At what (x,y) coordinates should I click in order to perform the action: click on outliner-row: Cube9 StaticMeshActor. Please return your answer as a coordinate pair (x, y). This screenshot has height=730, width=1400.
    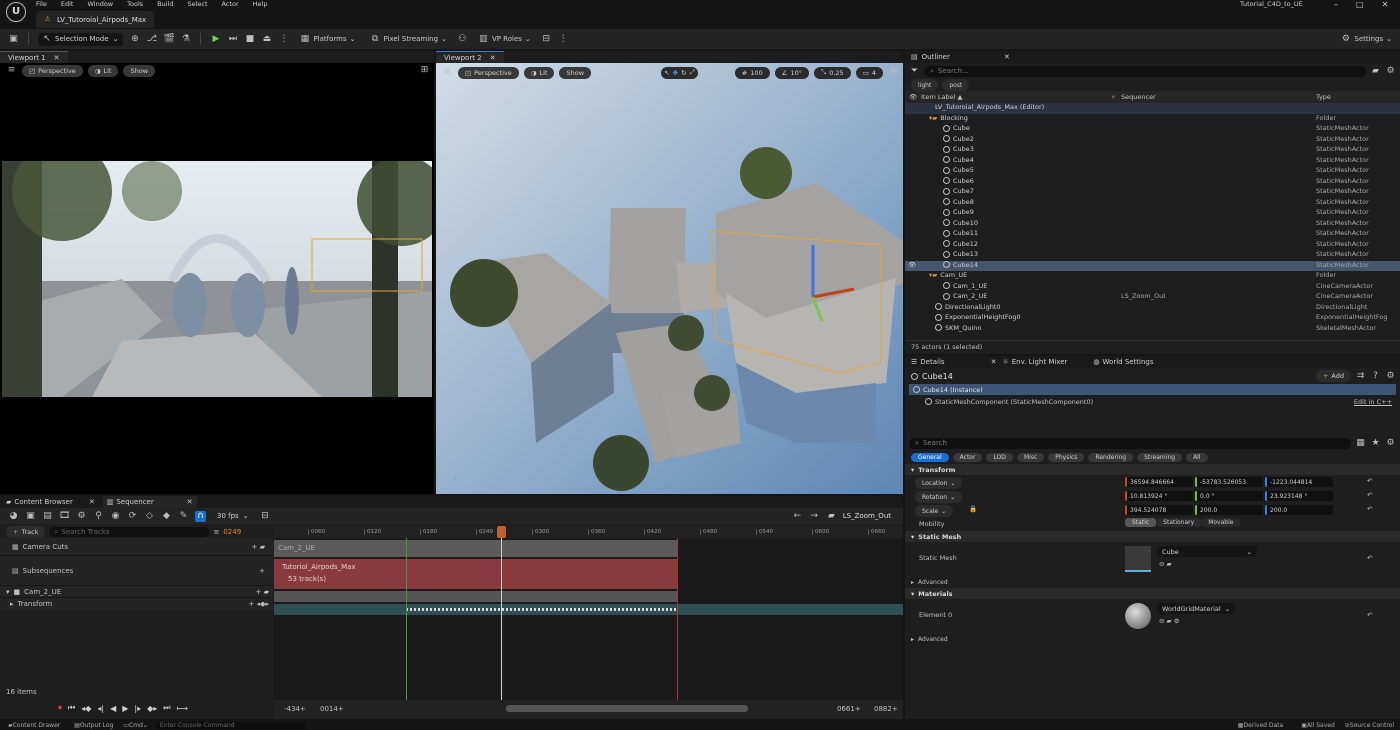
    Looking at the image, I should click on (1152, 213).